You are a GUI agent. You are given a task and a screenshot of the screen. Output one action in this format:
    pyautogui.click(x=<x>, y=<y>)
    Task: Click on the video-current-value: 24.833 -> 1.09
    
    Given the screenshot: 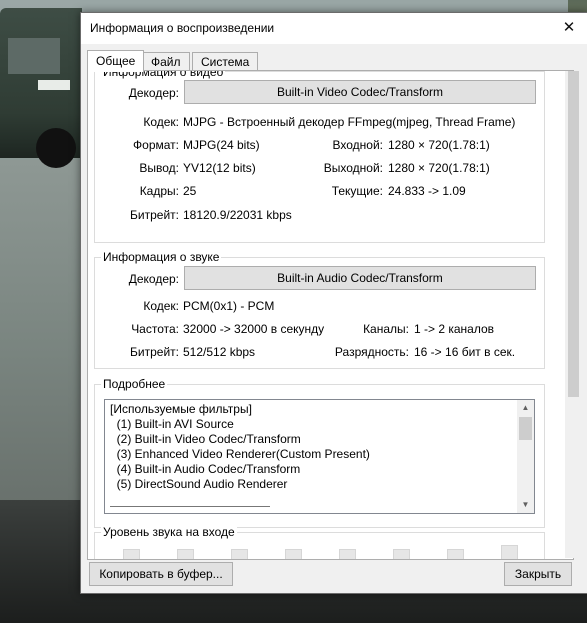 What is the action you would take?
    pyautogui.click(x=427, y=191)
    